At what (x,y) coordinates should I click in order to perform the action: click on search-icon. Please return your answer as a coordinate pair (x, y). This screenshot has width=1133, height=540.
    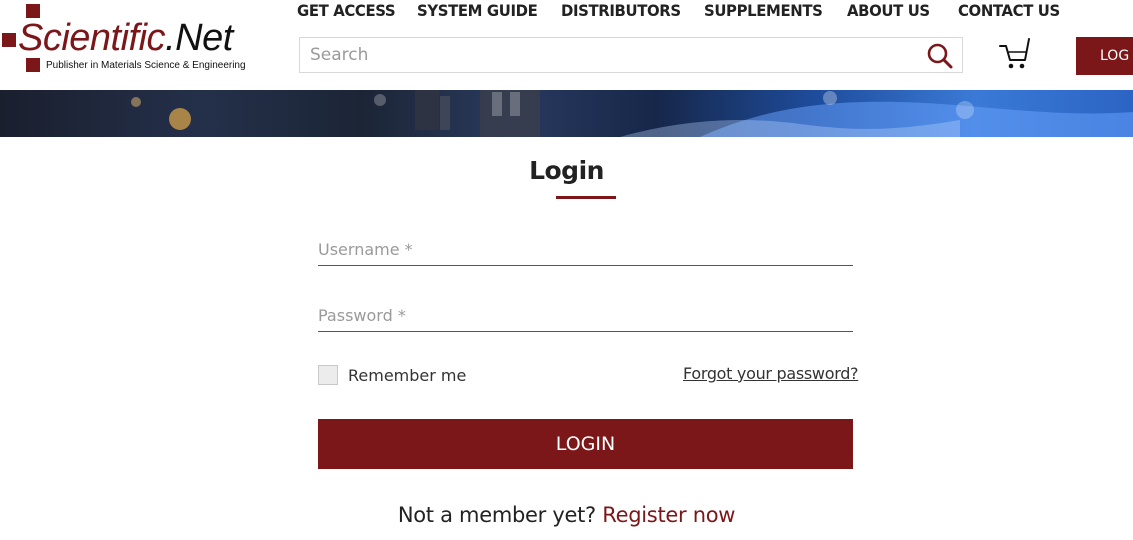
    Looking at the image, I should click on (940, 56).